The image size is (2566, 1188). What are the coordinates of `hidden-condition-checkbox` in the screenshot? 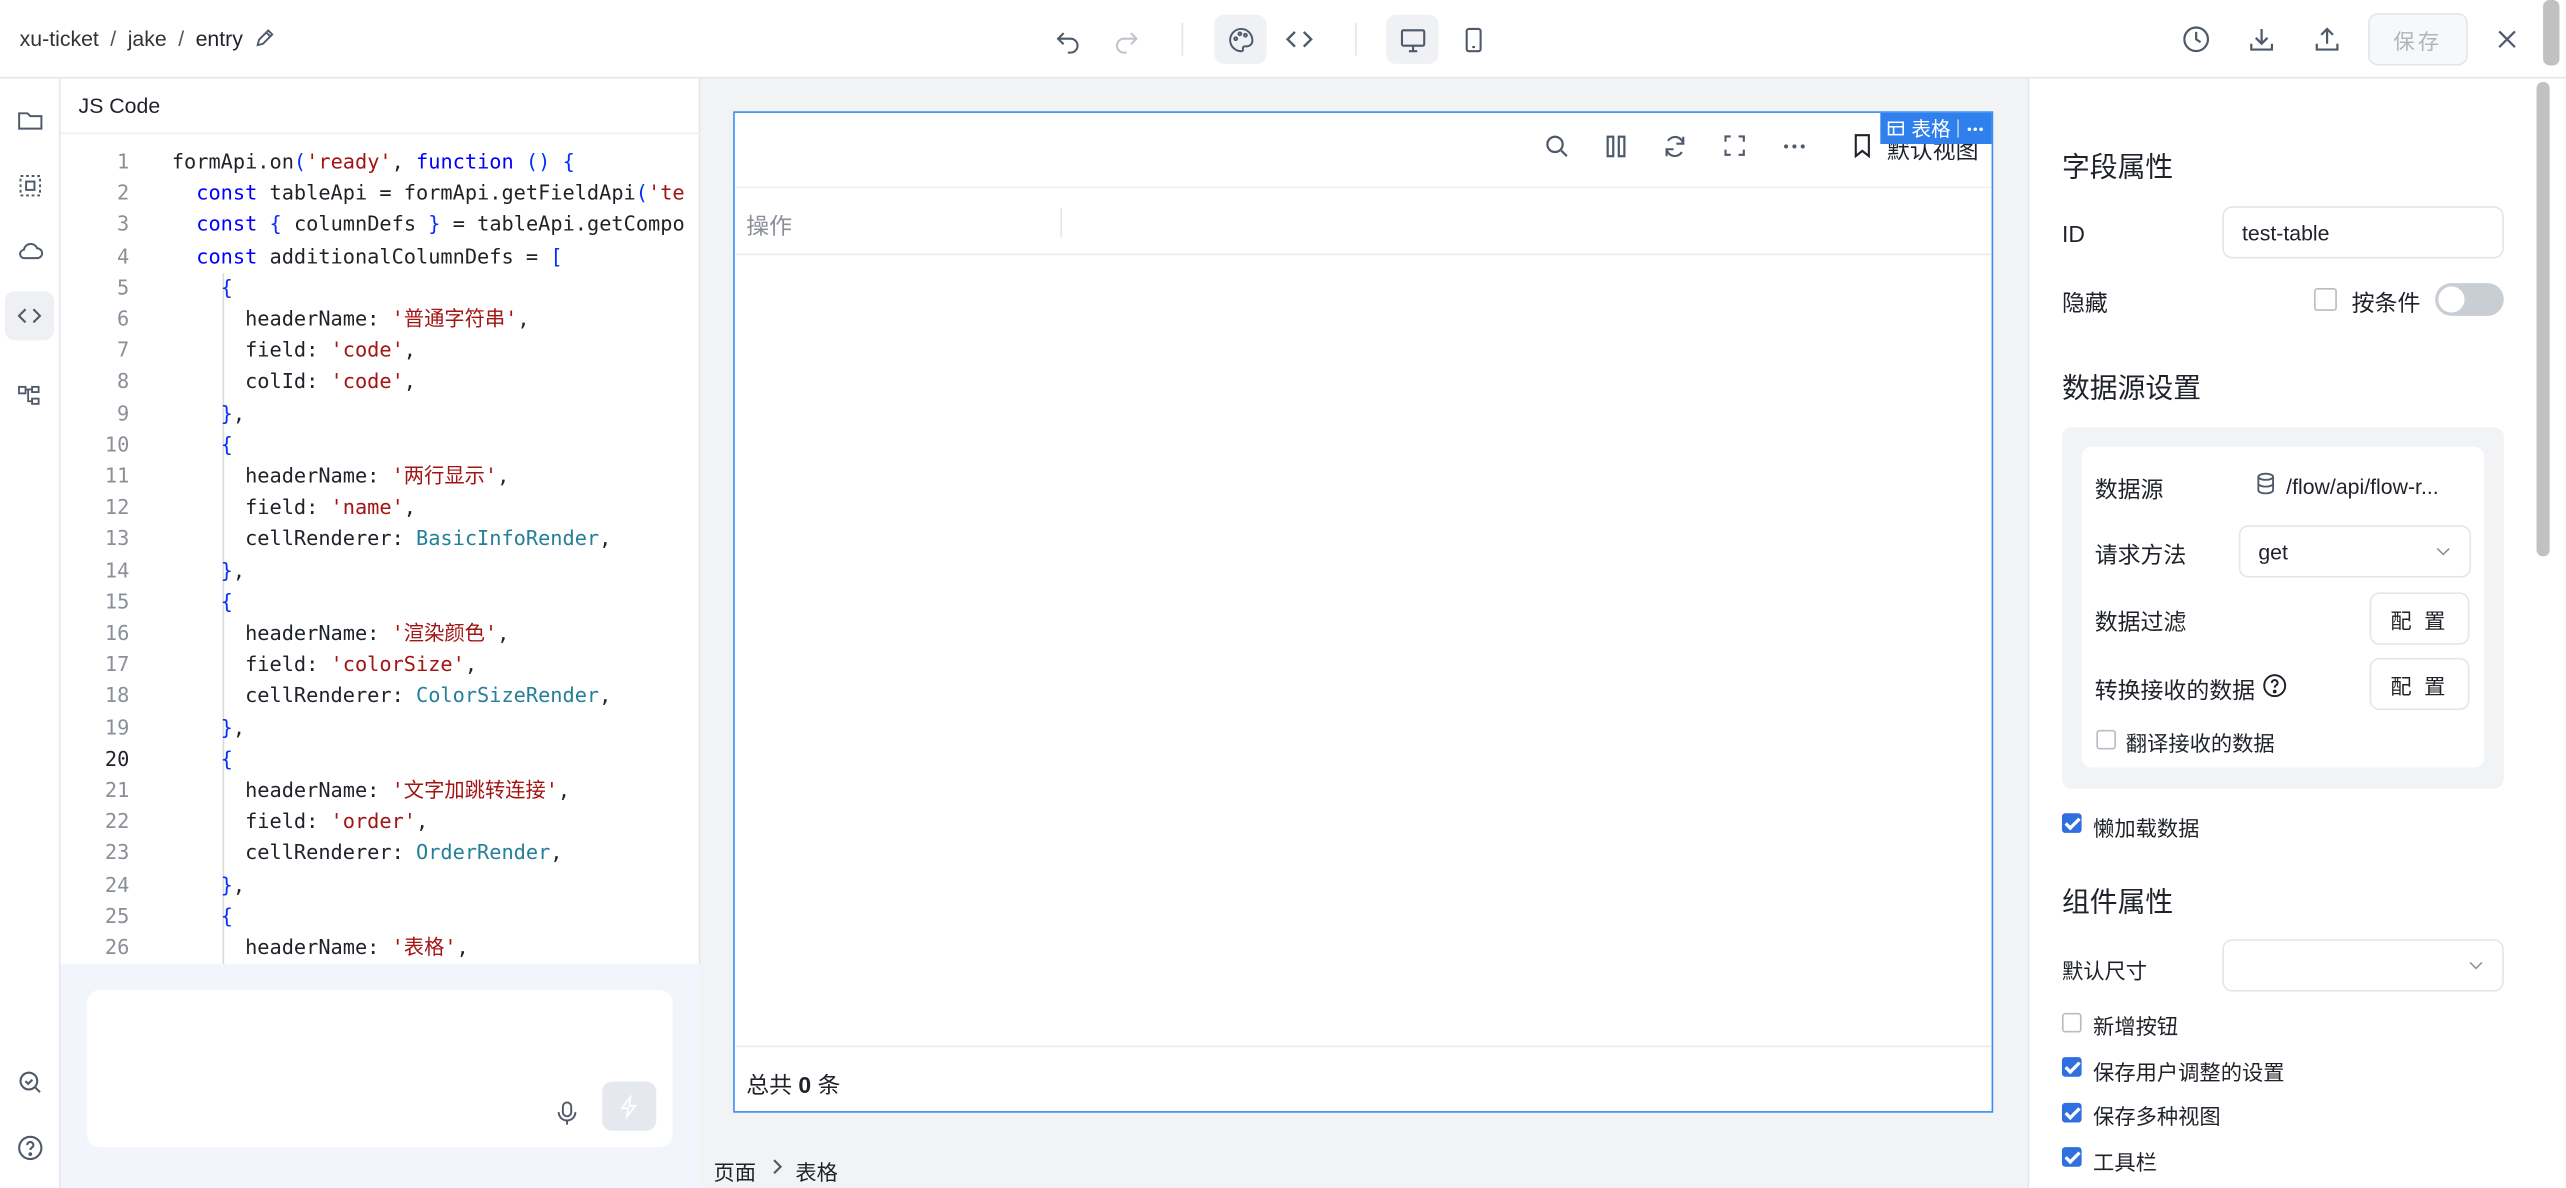 It's located at (2325, 299).